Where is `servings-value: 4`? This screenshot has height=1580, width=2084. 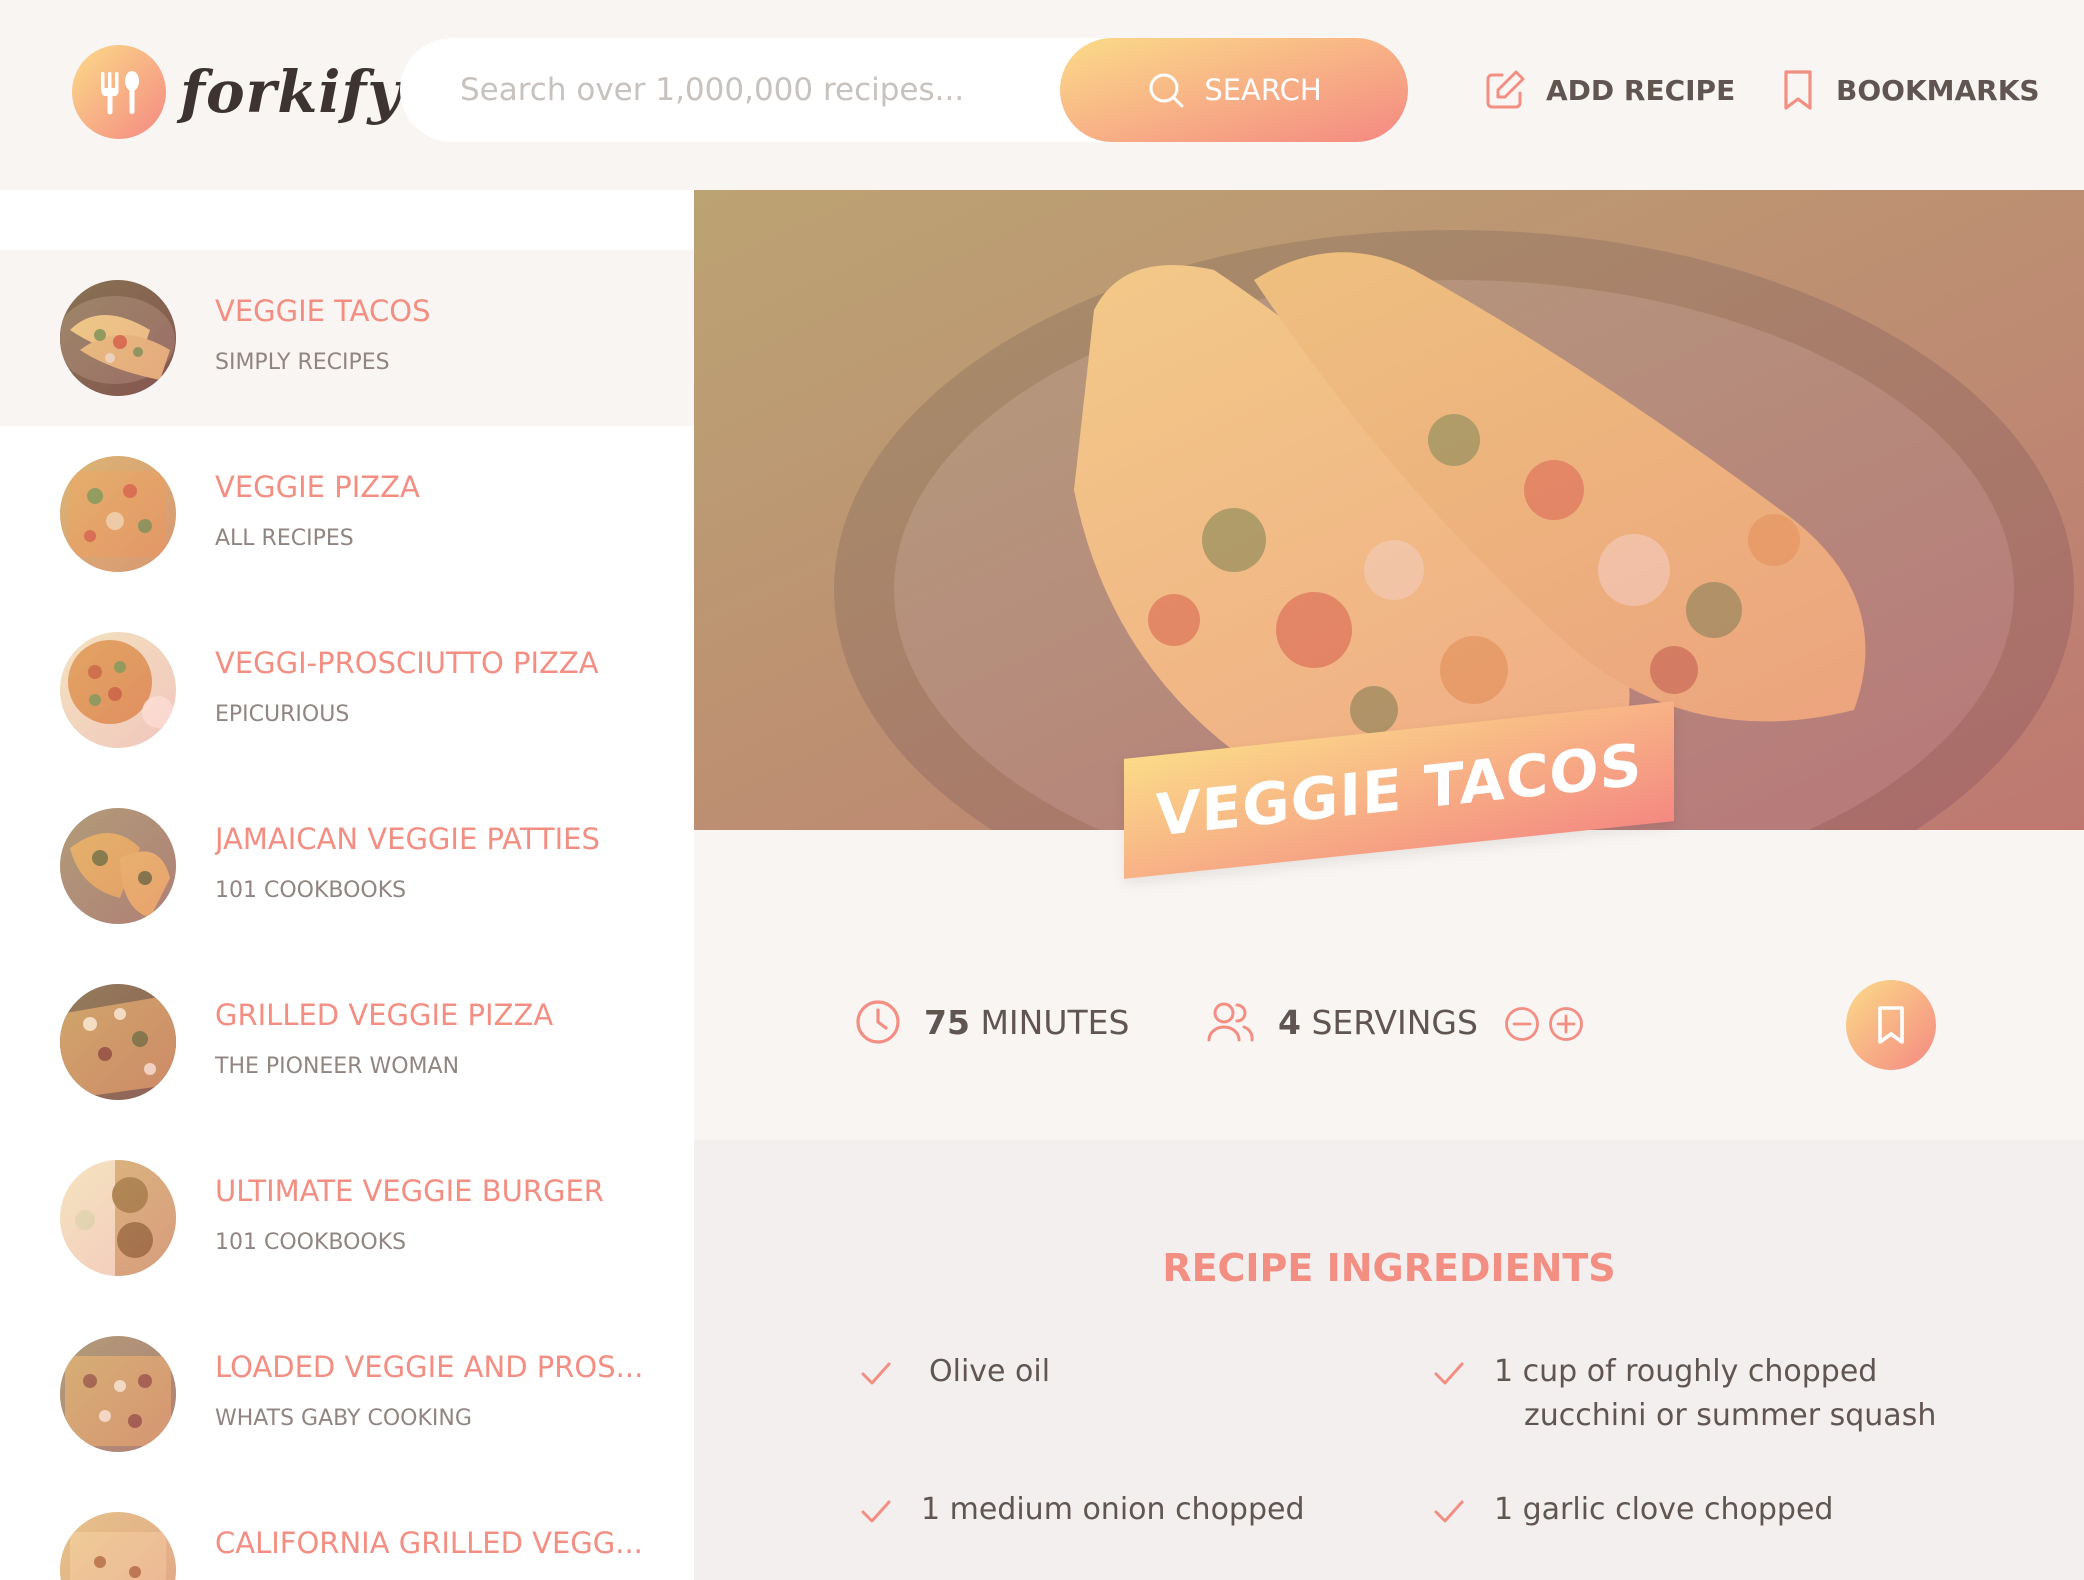 servings-value: 4 is located at coordinates (1289, 1022).